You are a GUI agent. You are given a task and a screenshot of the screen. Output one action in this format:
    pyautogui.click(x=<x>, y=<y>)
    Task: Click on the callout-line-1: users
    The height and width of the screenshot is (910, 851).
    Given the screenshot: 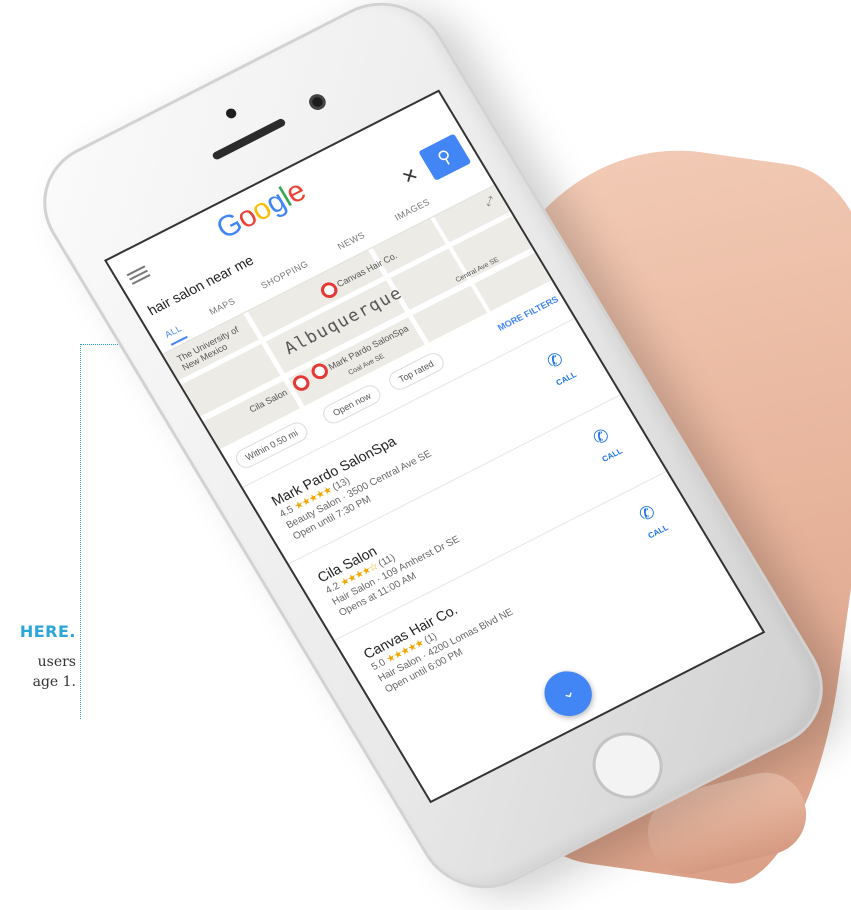 What is the action you would take?
    pyautogui.click(x=56, y=662)
    